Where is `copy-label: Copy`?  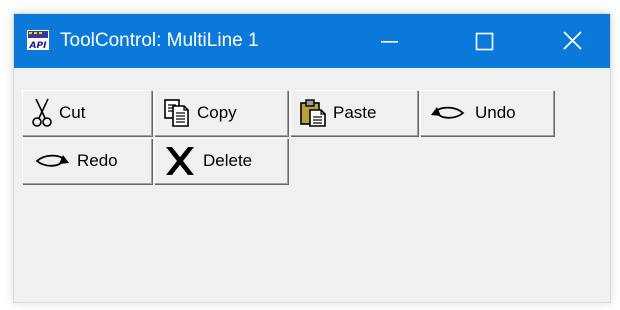 copy-label: Copy is located at coordinates (217, 112).